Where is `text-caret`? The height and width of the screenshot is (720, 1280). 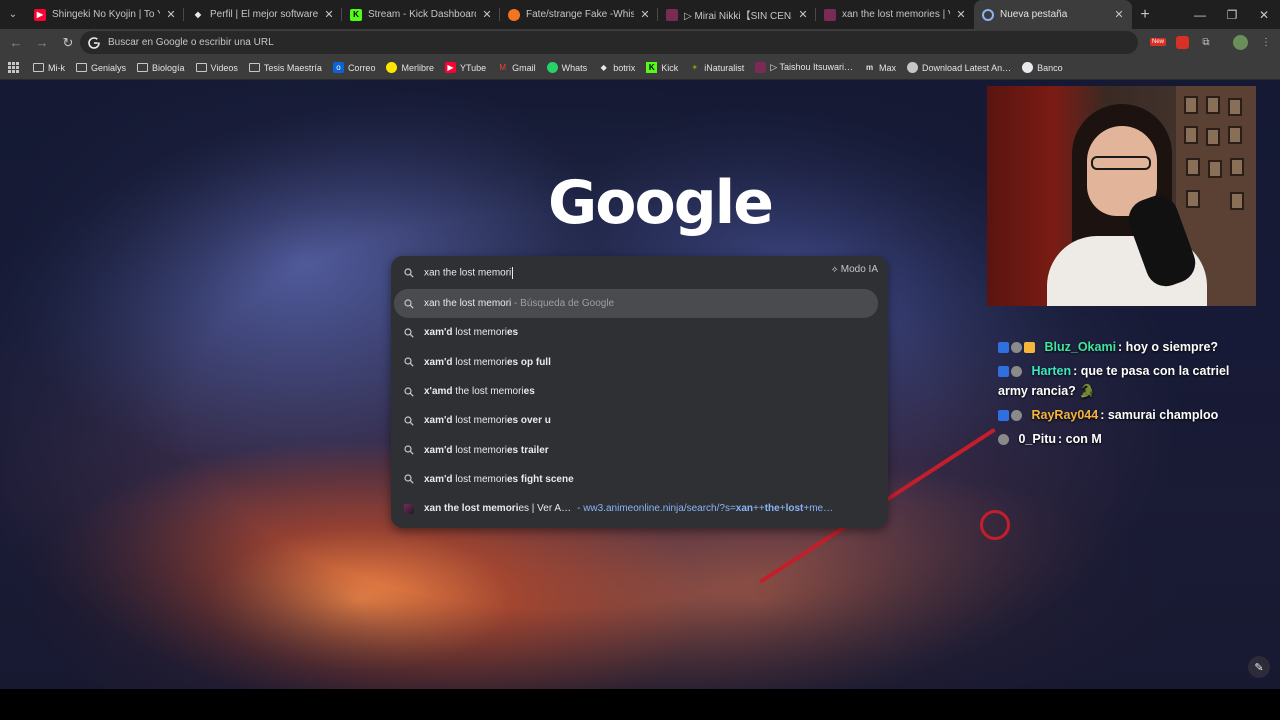 text-caret is located at coordinates (513, 272).